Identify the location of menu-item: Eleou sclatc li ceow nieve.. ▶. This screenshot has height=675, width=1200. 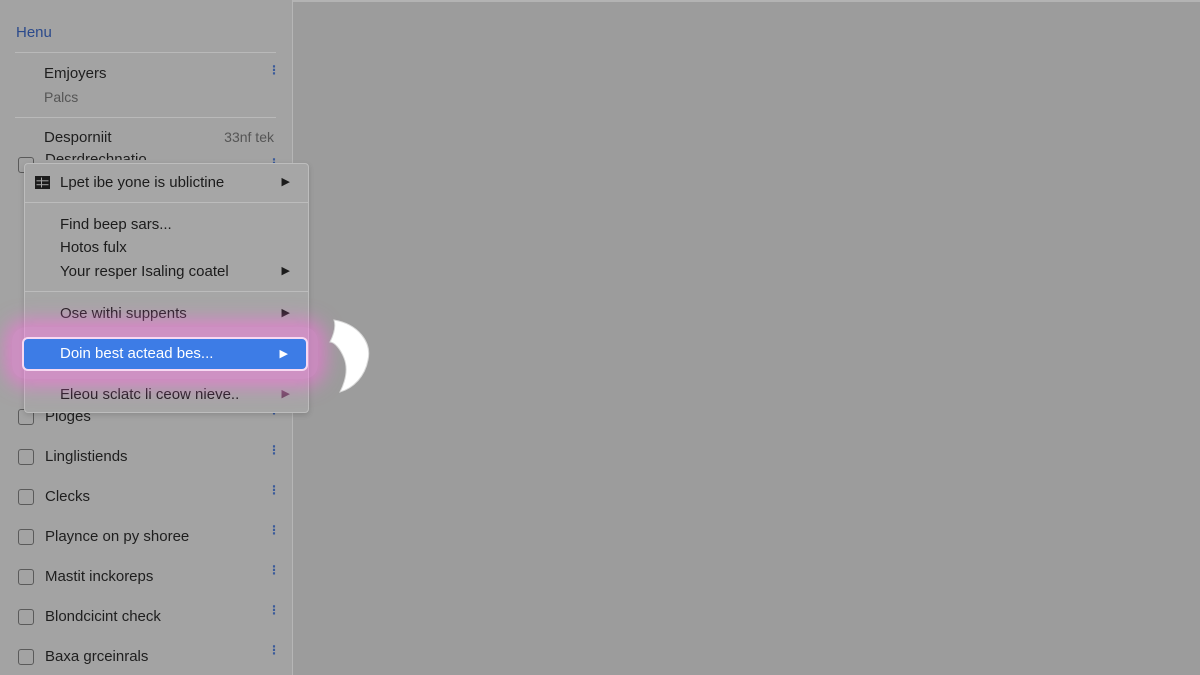
(166, 394).